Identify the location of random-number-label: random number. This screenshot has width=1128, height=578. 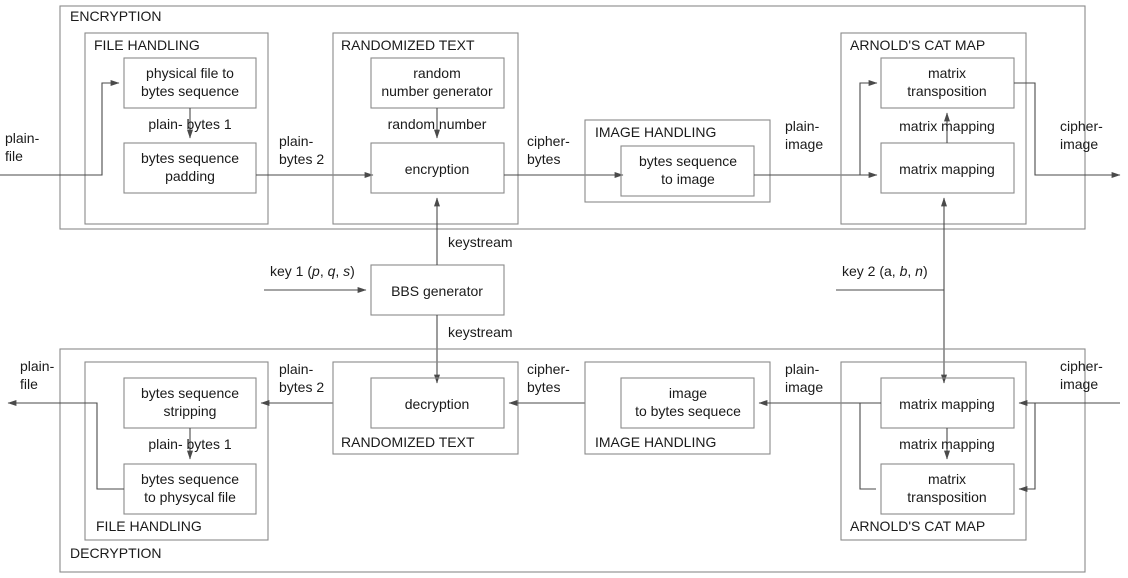
(437, 124).